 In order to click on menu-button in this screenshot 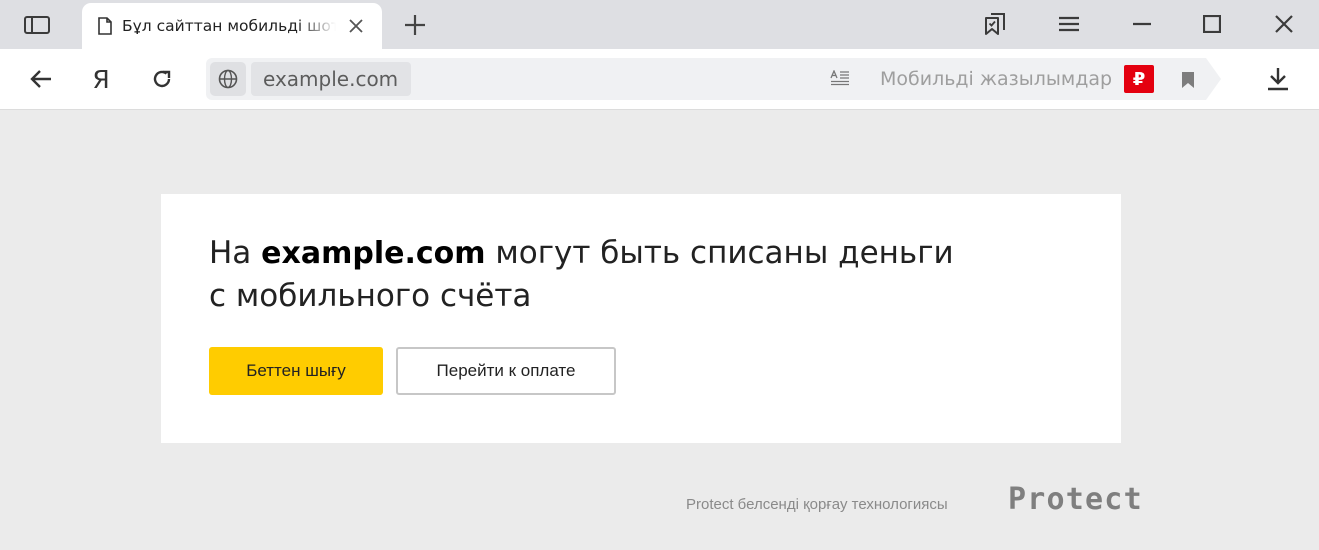, I will do `click(1069, 24)`.